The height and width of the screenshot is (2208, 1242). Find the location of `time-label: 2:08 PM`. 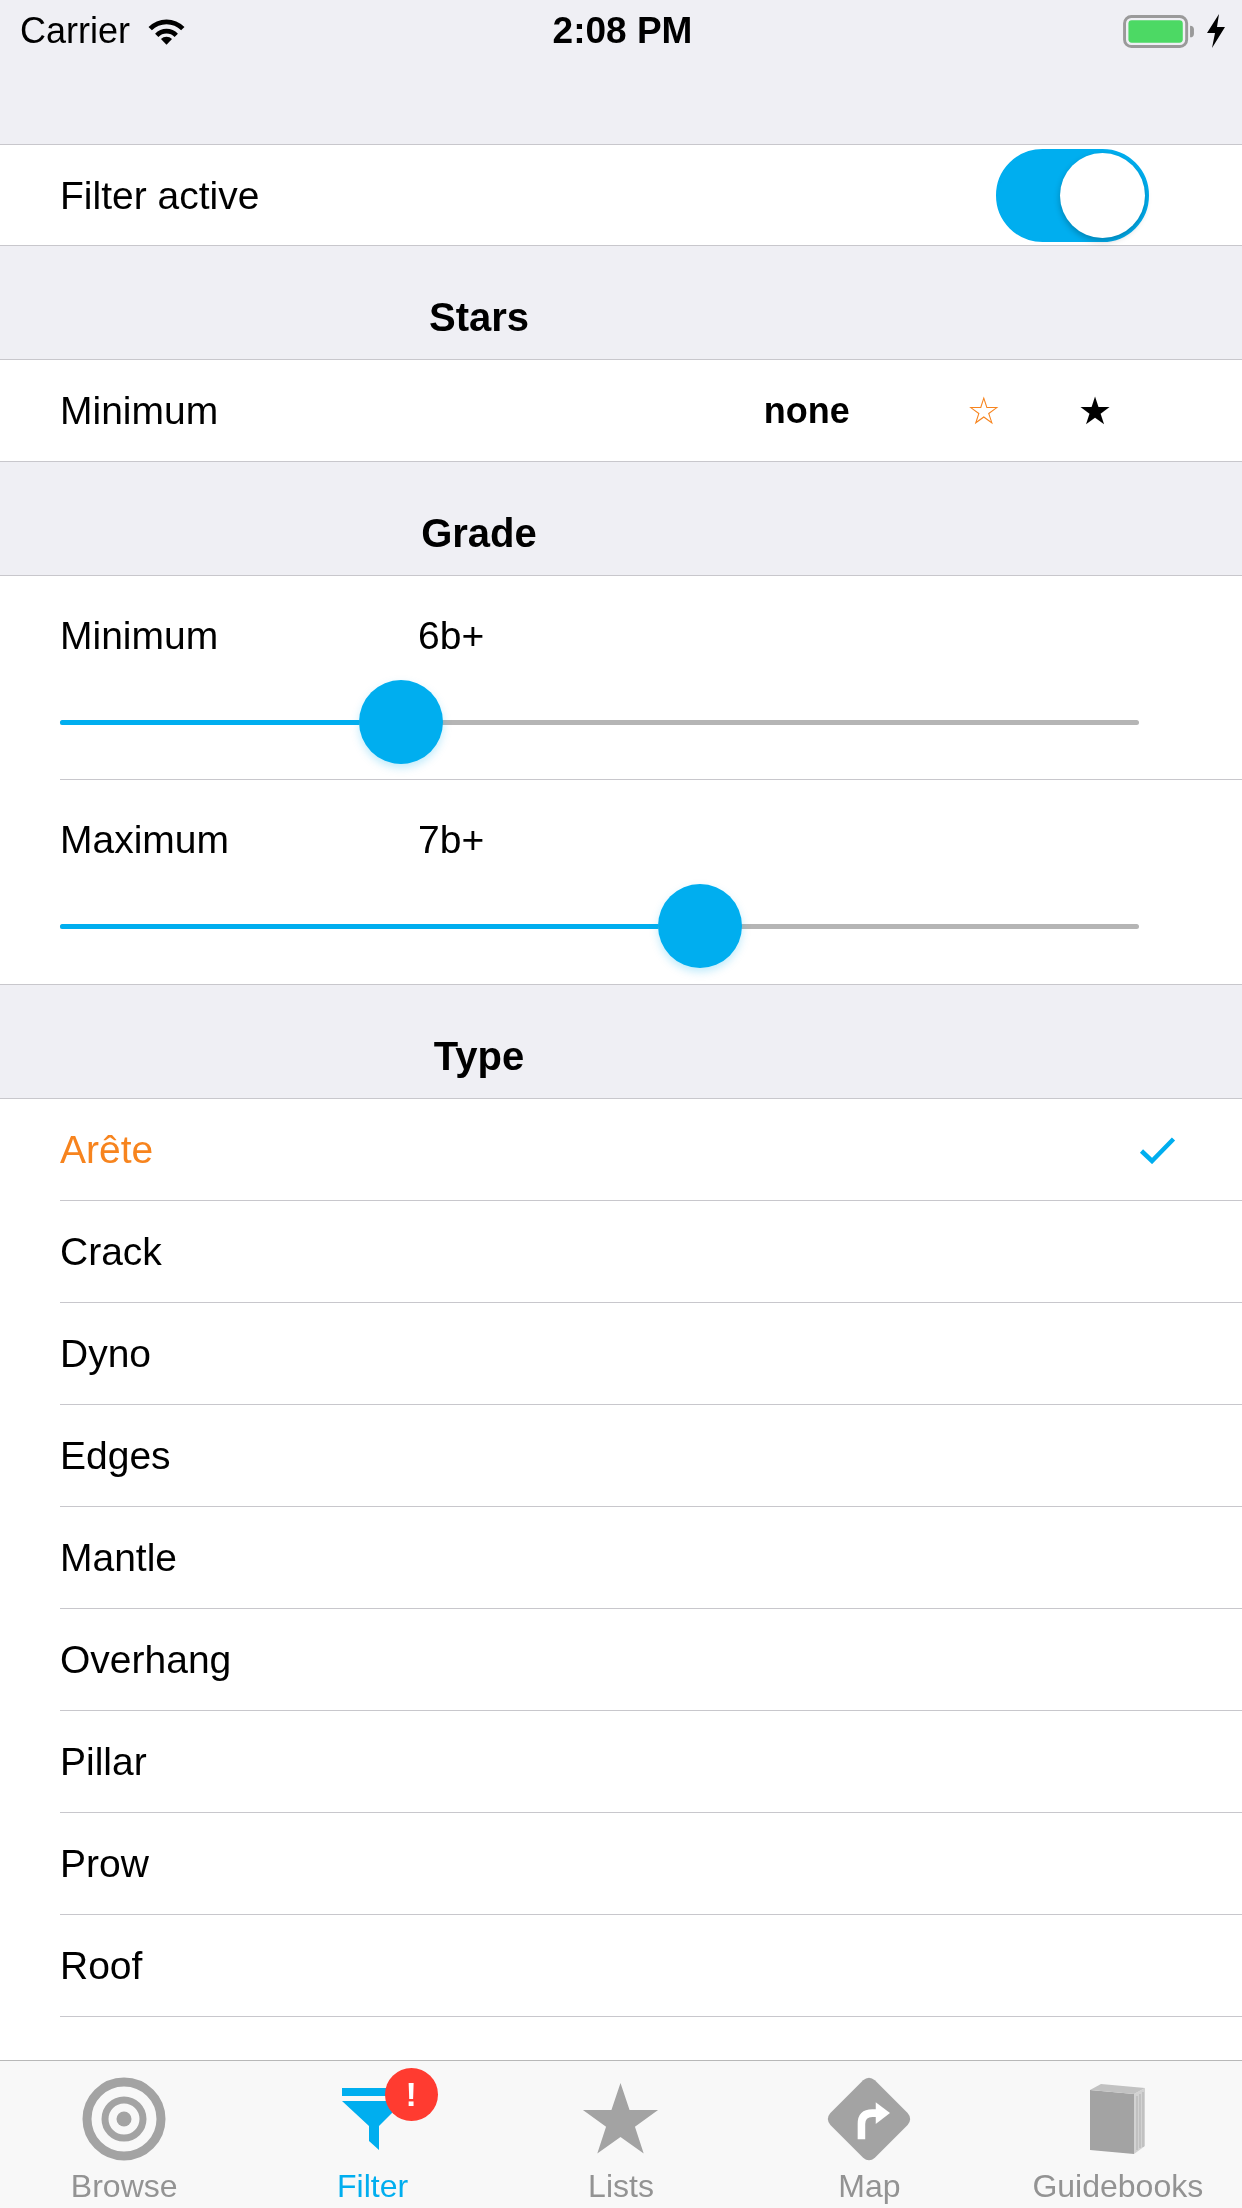

time-label: 2:08 PM is located at coordinates (622, 31).